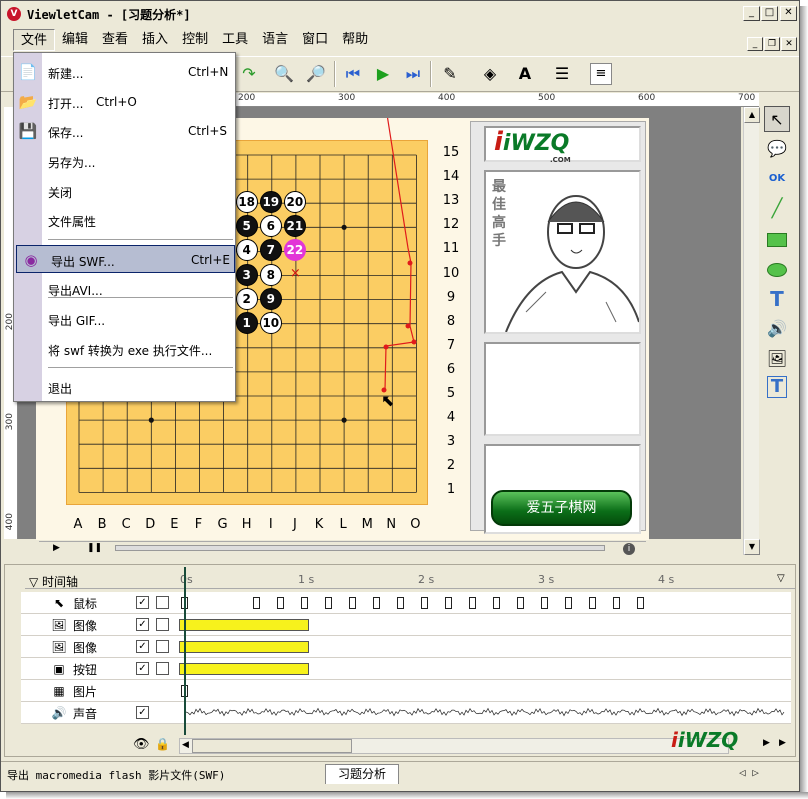 The height and width of the screenshot is (799, 808). Describe the element at coordinates (406, 603) in the screenshot. I see `timeline-layer-row: ⬉ 鼠标 ✓` at that location.